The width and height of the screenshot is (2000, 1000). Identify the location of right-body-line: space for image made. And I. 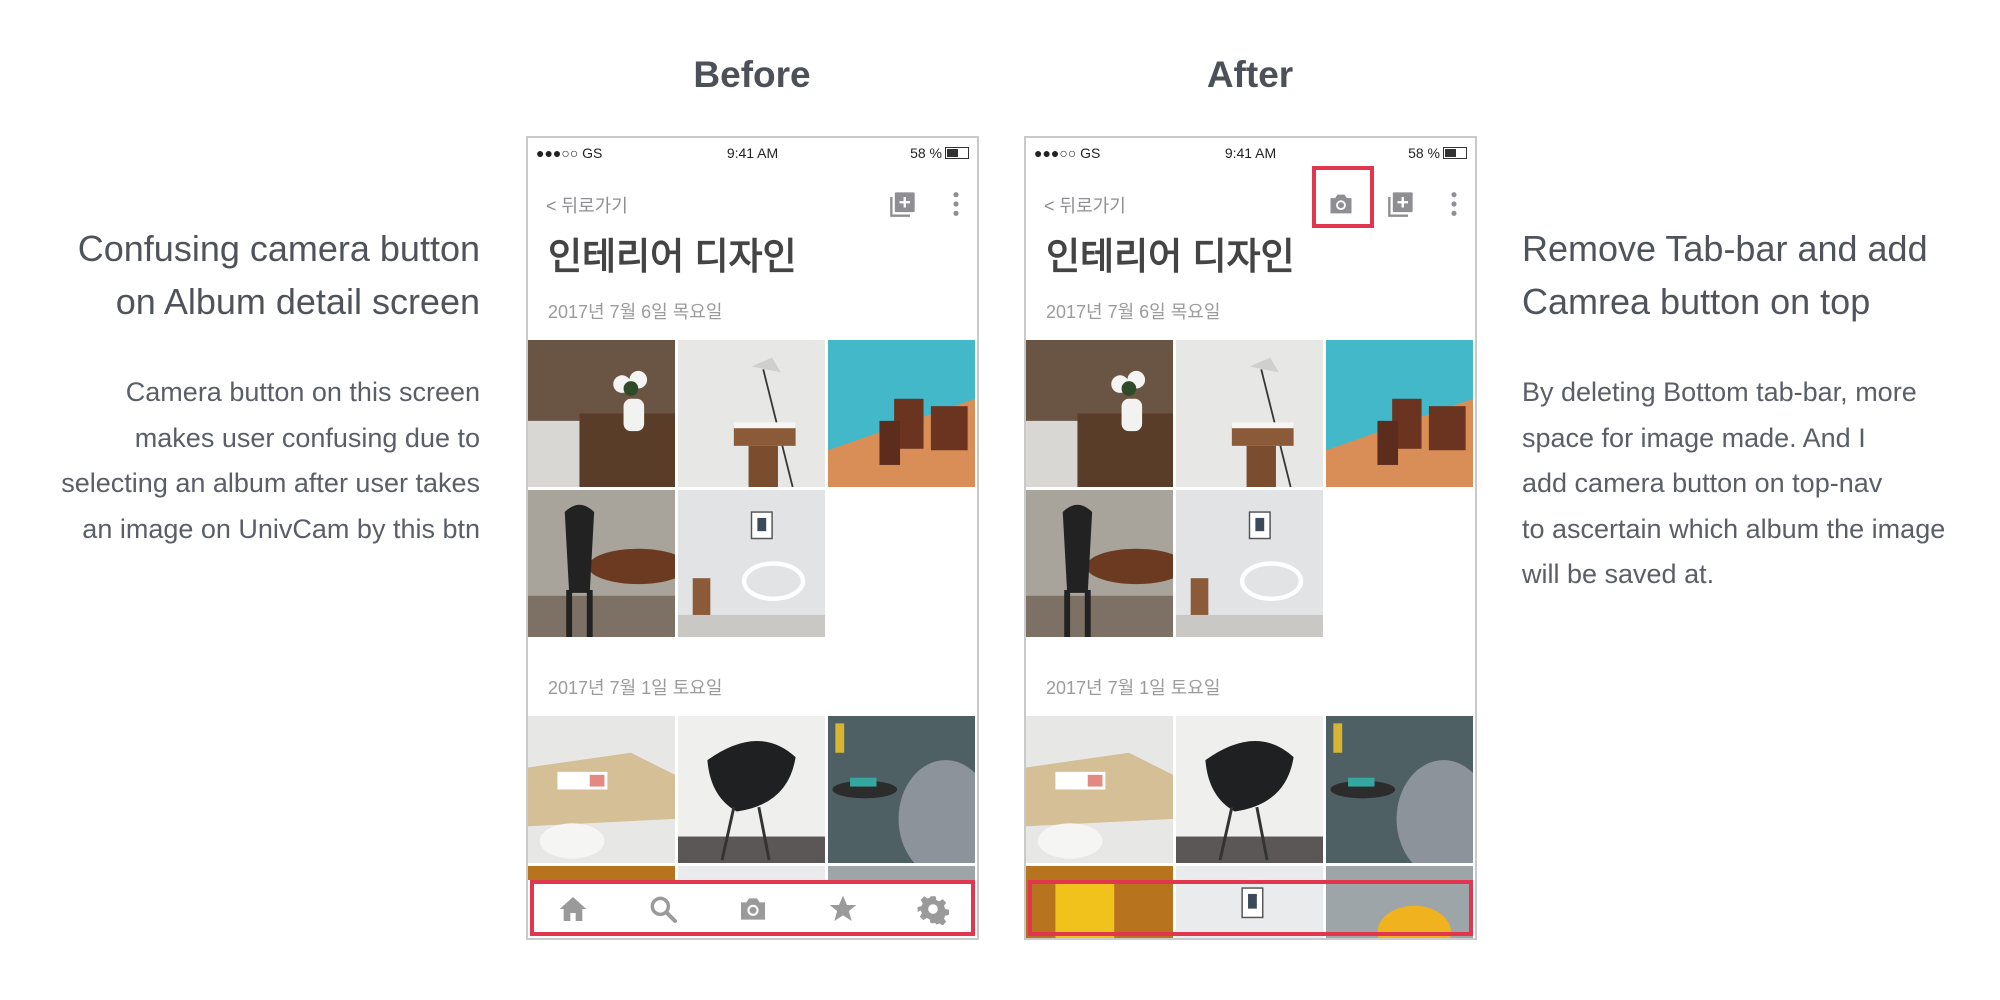
(1694, 437).